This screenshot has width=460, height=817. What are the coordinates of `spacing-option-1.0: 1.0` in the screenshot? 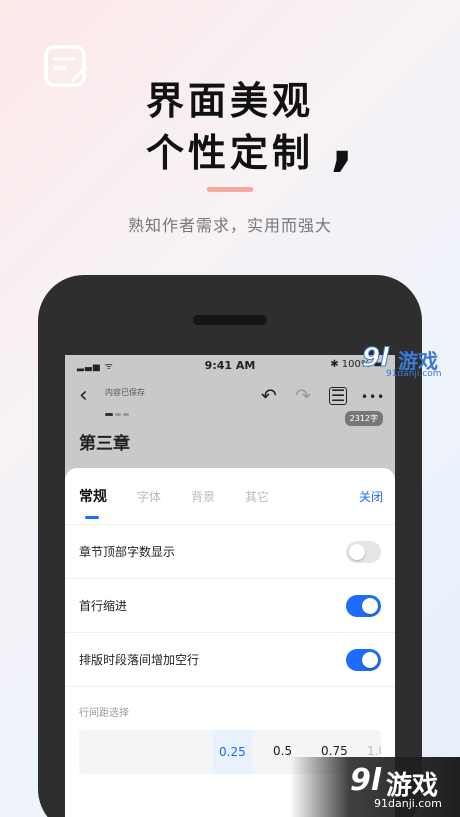 It's located at (374, 751).